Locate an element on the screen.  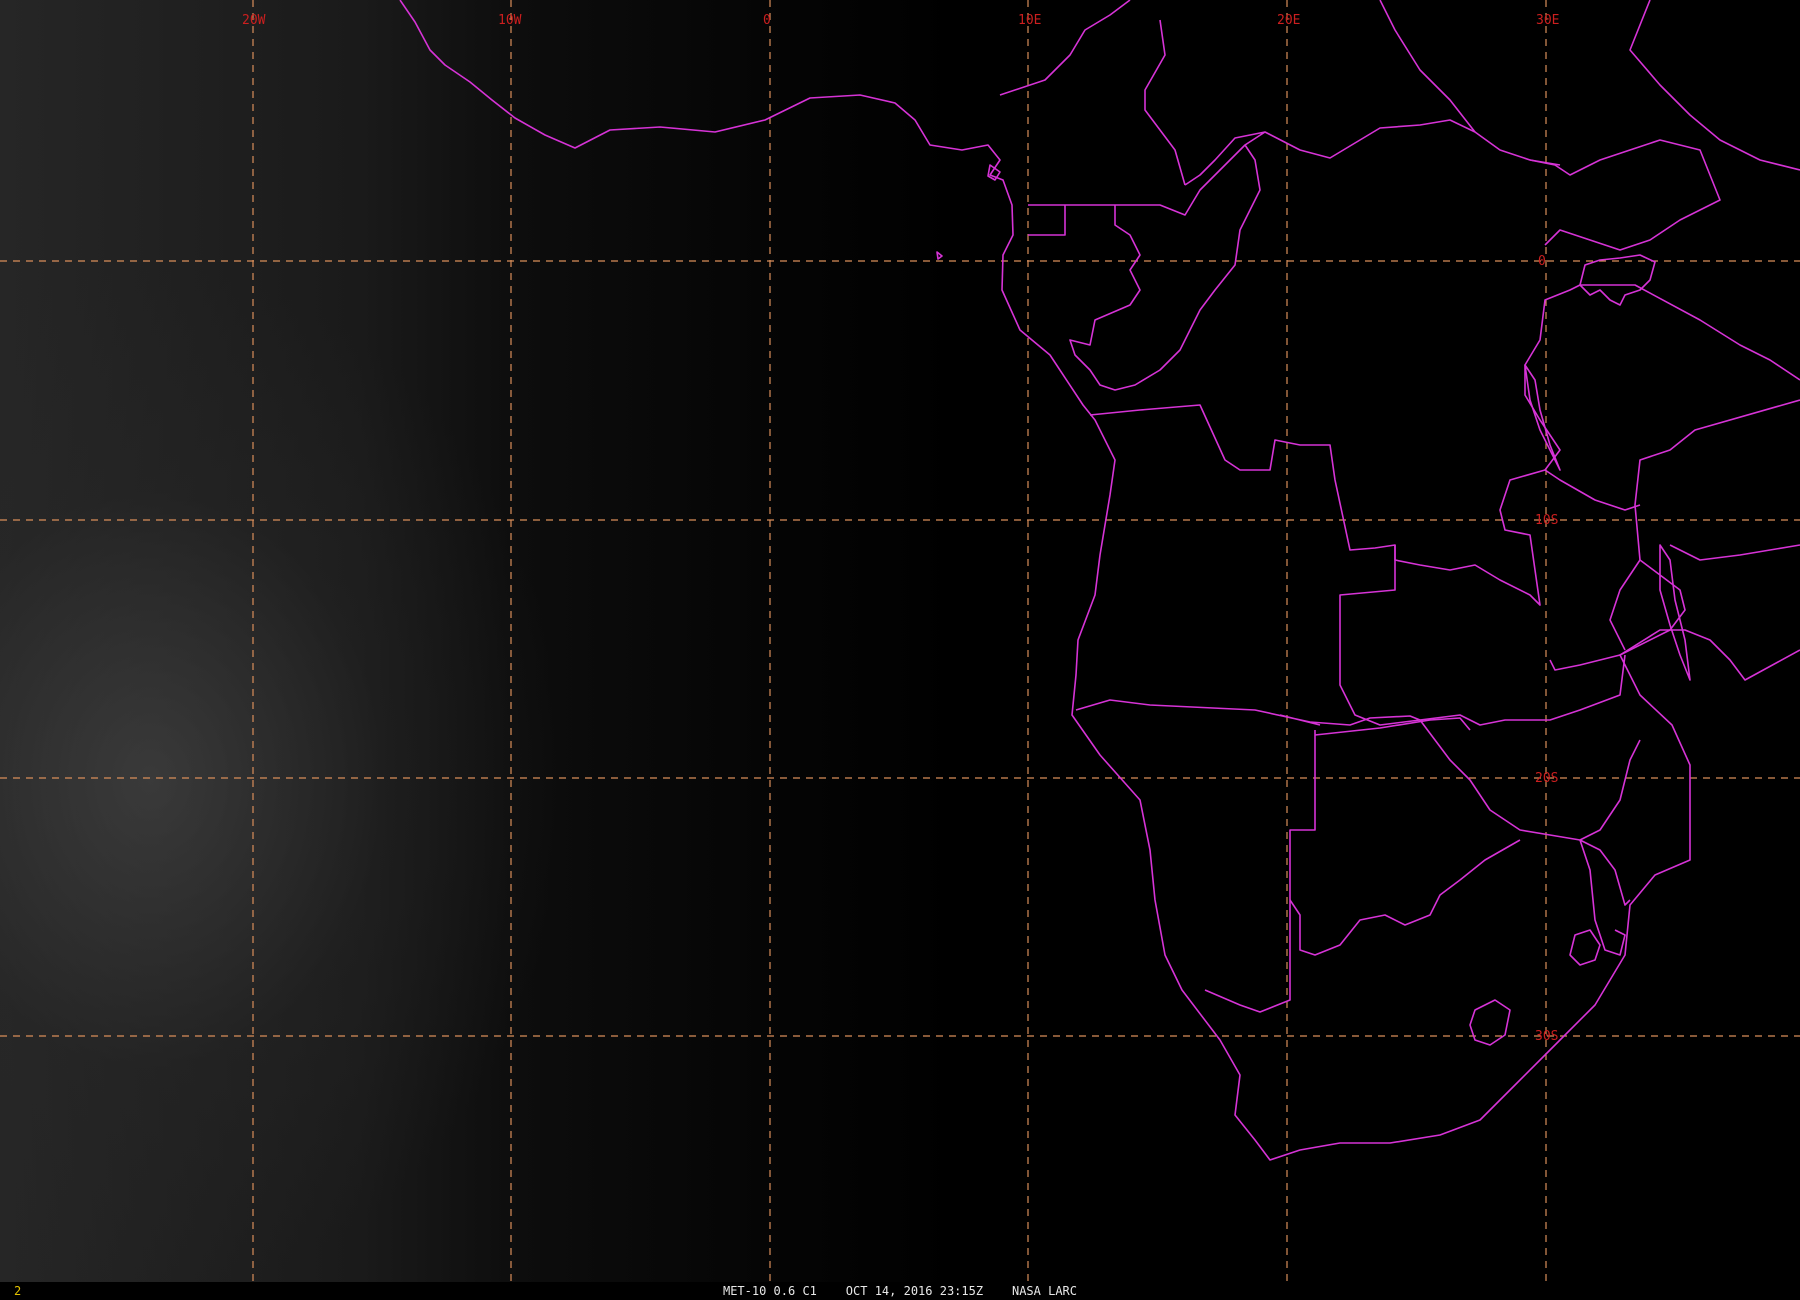
label-20s: 20S is located at coordinates (1546, 778).